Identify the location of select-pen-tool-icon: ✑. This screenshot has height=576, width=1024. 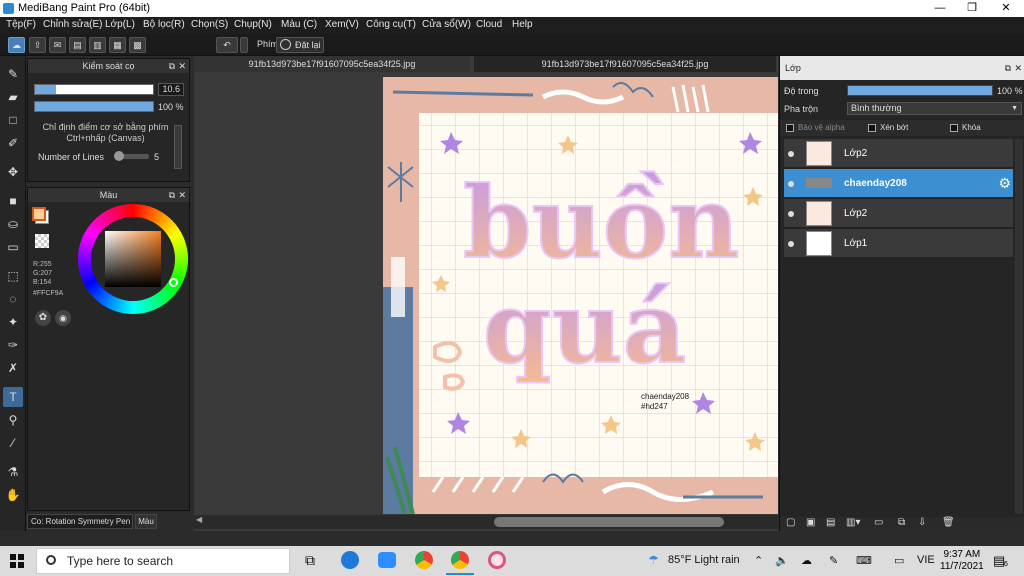
(13, 345).